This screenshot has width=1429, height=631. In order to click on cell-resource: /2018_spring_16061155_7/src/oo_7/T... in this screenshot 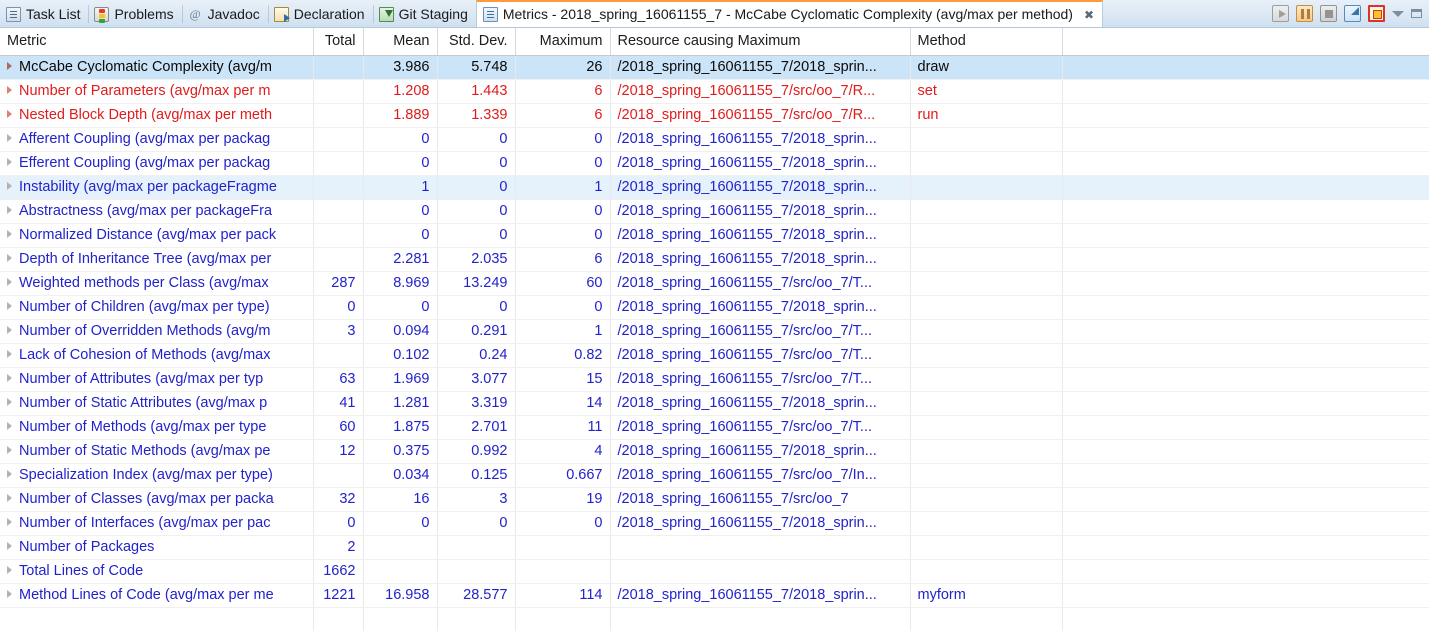, I will do `click(760, 355)`.